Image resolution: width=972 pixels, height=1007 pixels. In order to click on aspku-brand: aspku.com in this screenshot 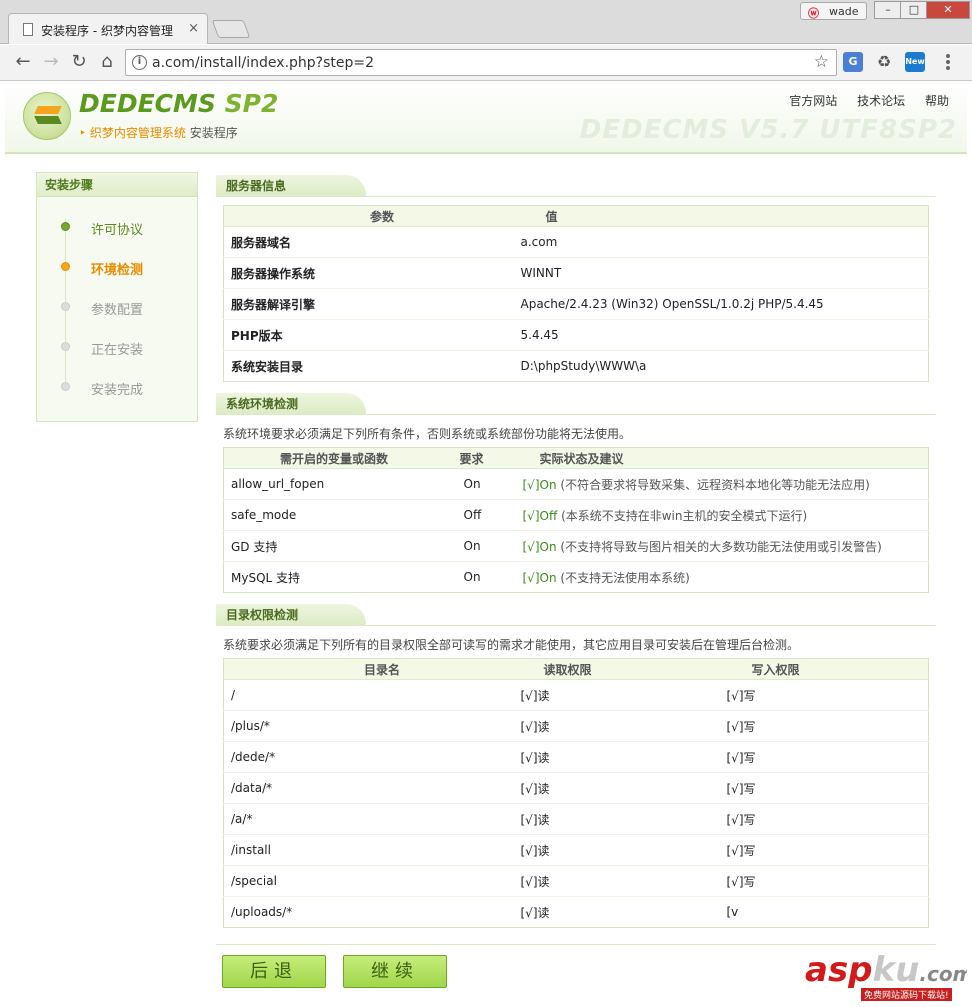, I will do `click(886, 970)`.